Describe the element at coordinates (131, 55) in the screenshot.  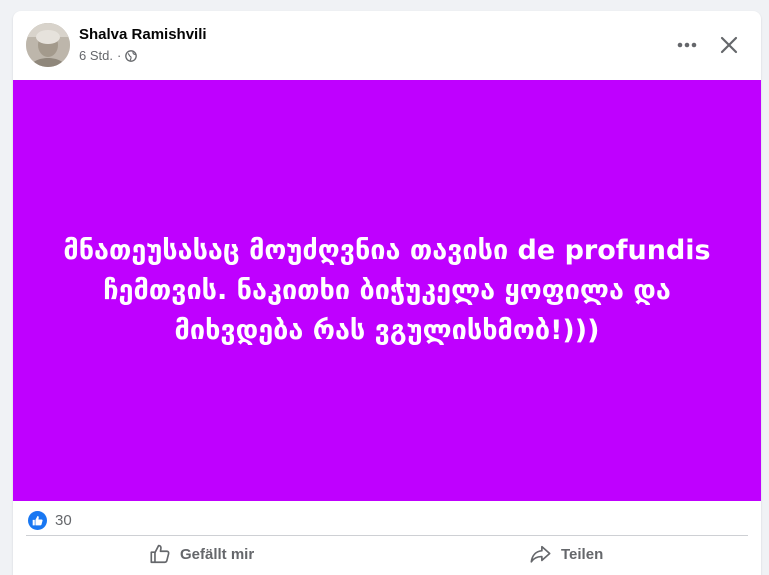
I see `globe-icon` at that location.